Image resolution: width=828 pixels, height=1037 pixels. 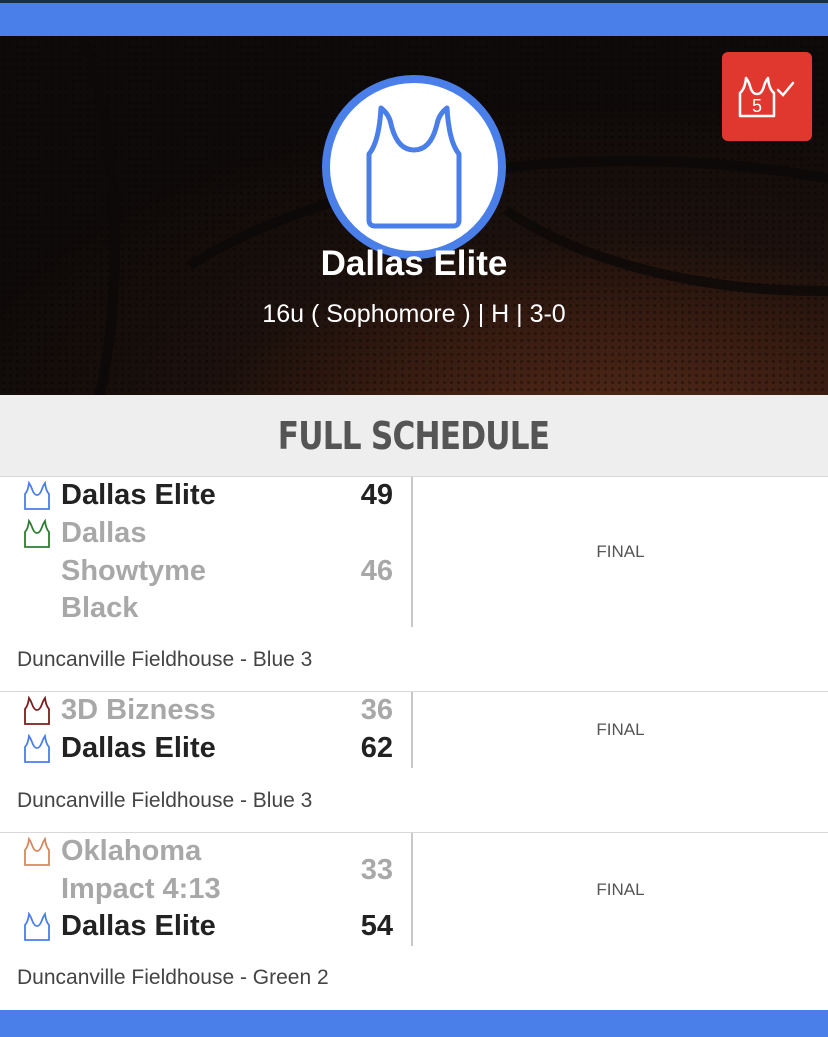 I want to click on badge-number: 5, so click(x=757, y=106).